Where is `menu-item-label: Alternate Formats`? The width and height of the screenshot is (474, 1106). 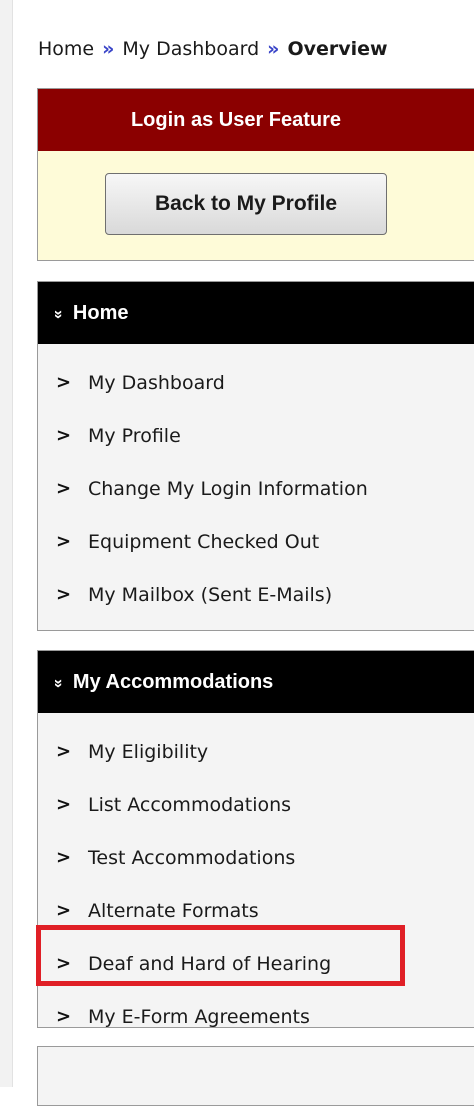 menu-item-label: Alternate Formats is located at coordinates (173, 910).